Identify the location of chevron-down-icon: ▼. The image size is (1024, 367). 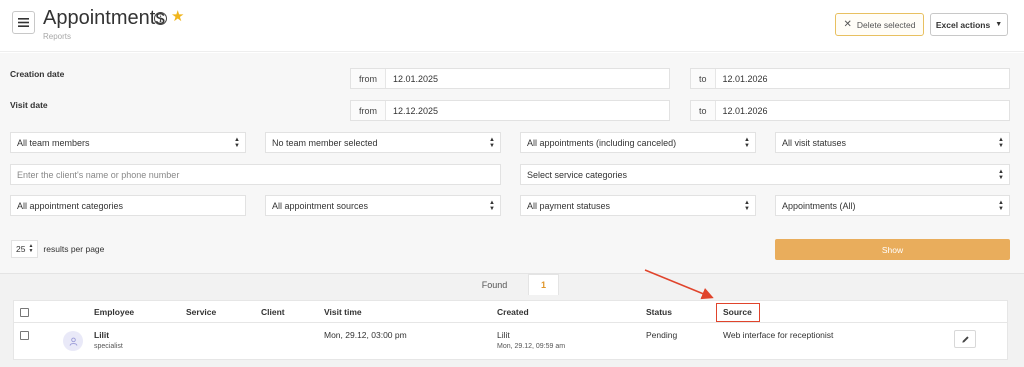
(999, 24).